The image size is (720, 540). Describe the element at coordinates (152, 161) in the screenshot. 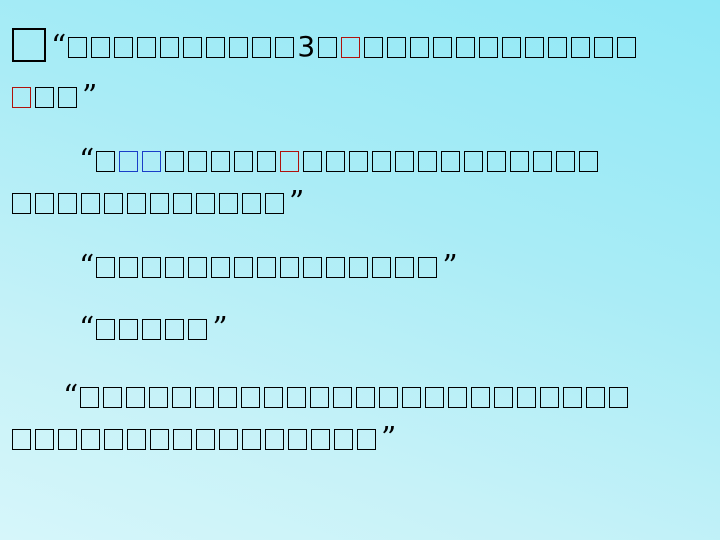

I see `missing-glyph-blue` at that location.